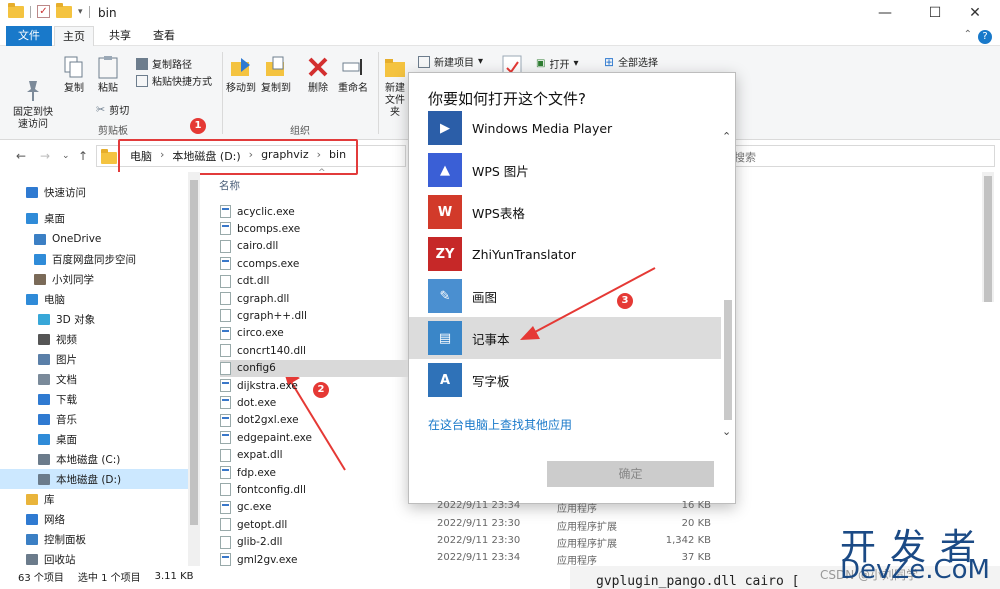 The width and height of the screenshot is (1000, 589). Describe the element at coordinates (66, 156) in the screenshot. I see `recent-locations-icon: ⌄` at that location.